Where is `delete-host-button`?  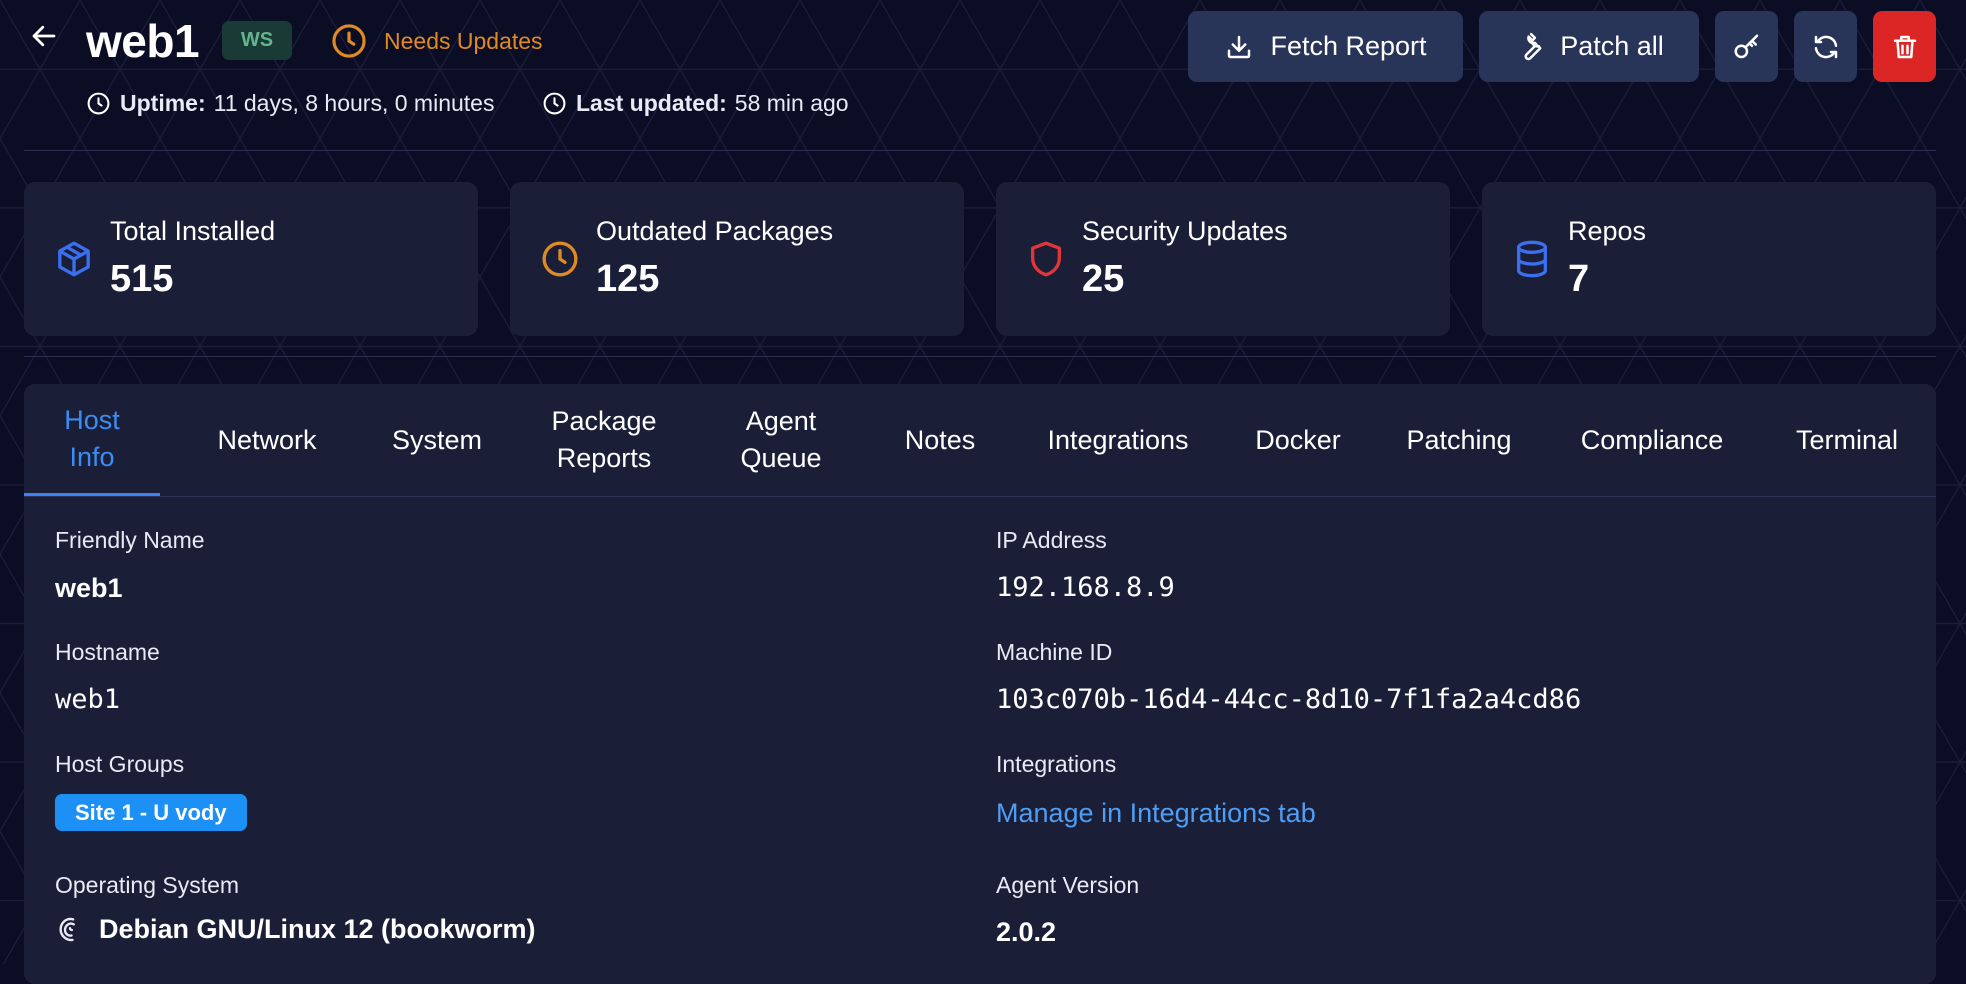 delete-host-button is located at coordinates (1904, 46).